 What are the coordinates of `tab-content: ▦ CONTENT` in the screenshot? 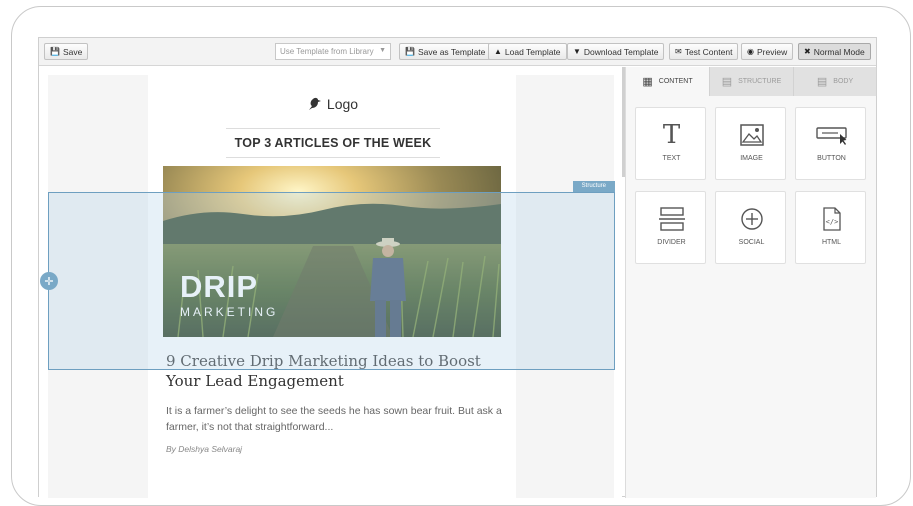 It's located at (668, 81).